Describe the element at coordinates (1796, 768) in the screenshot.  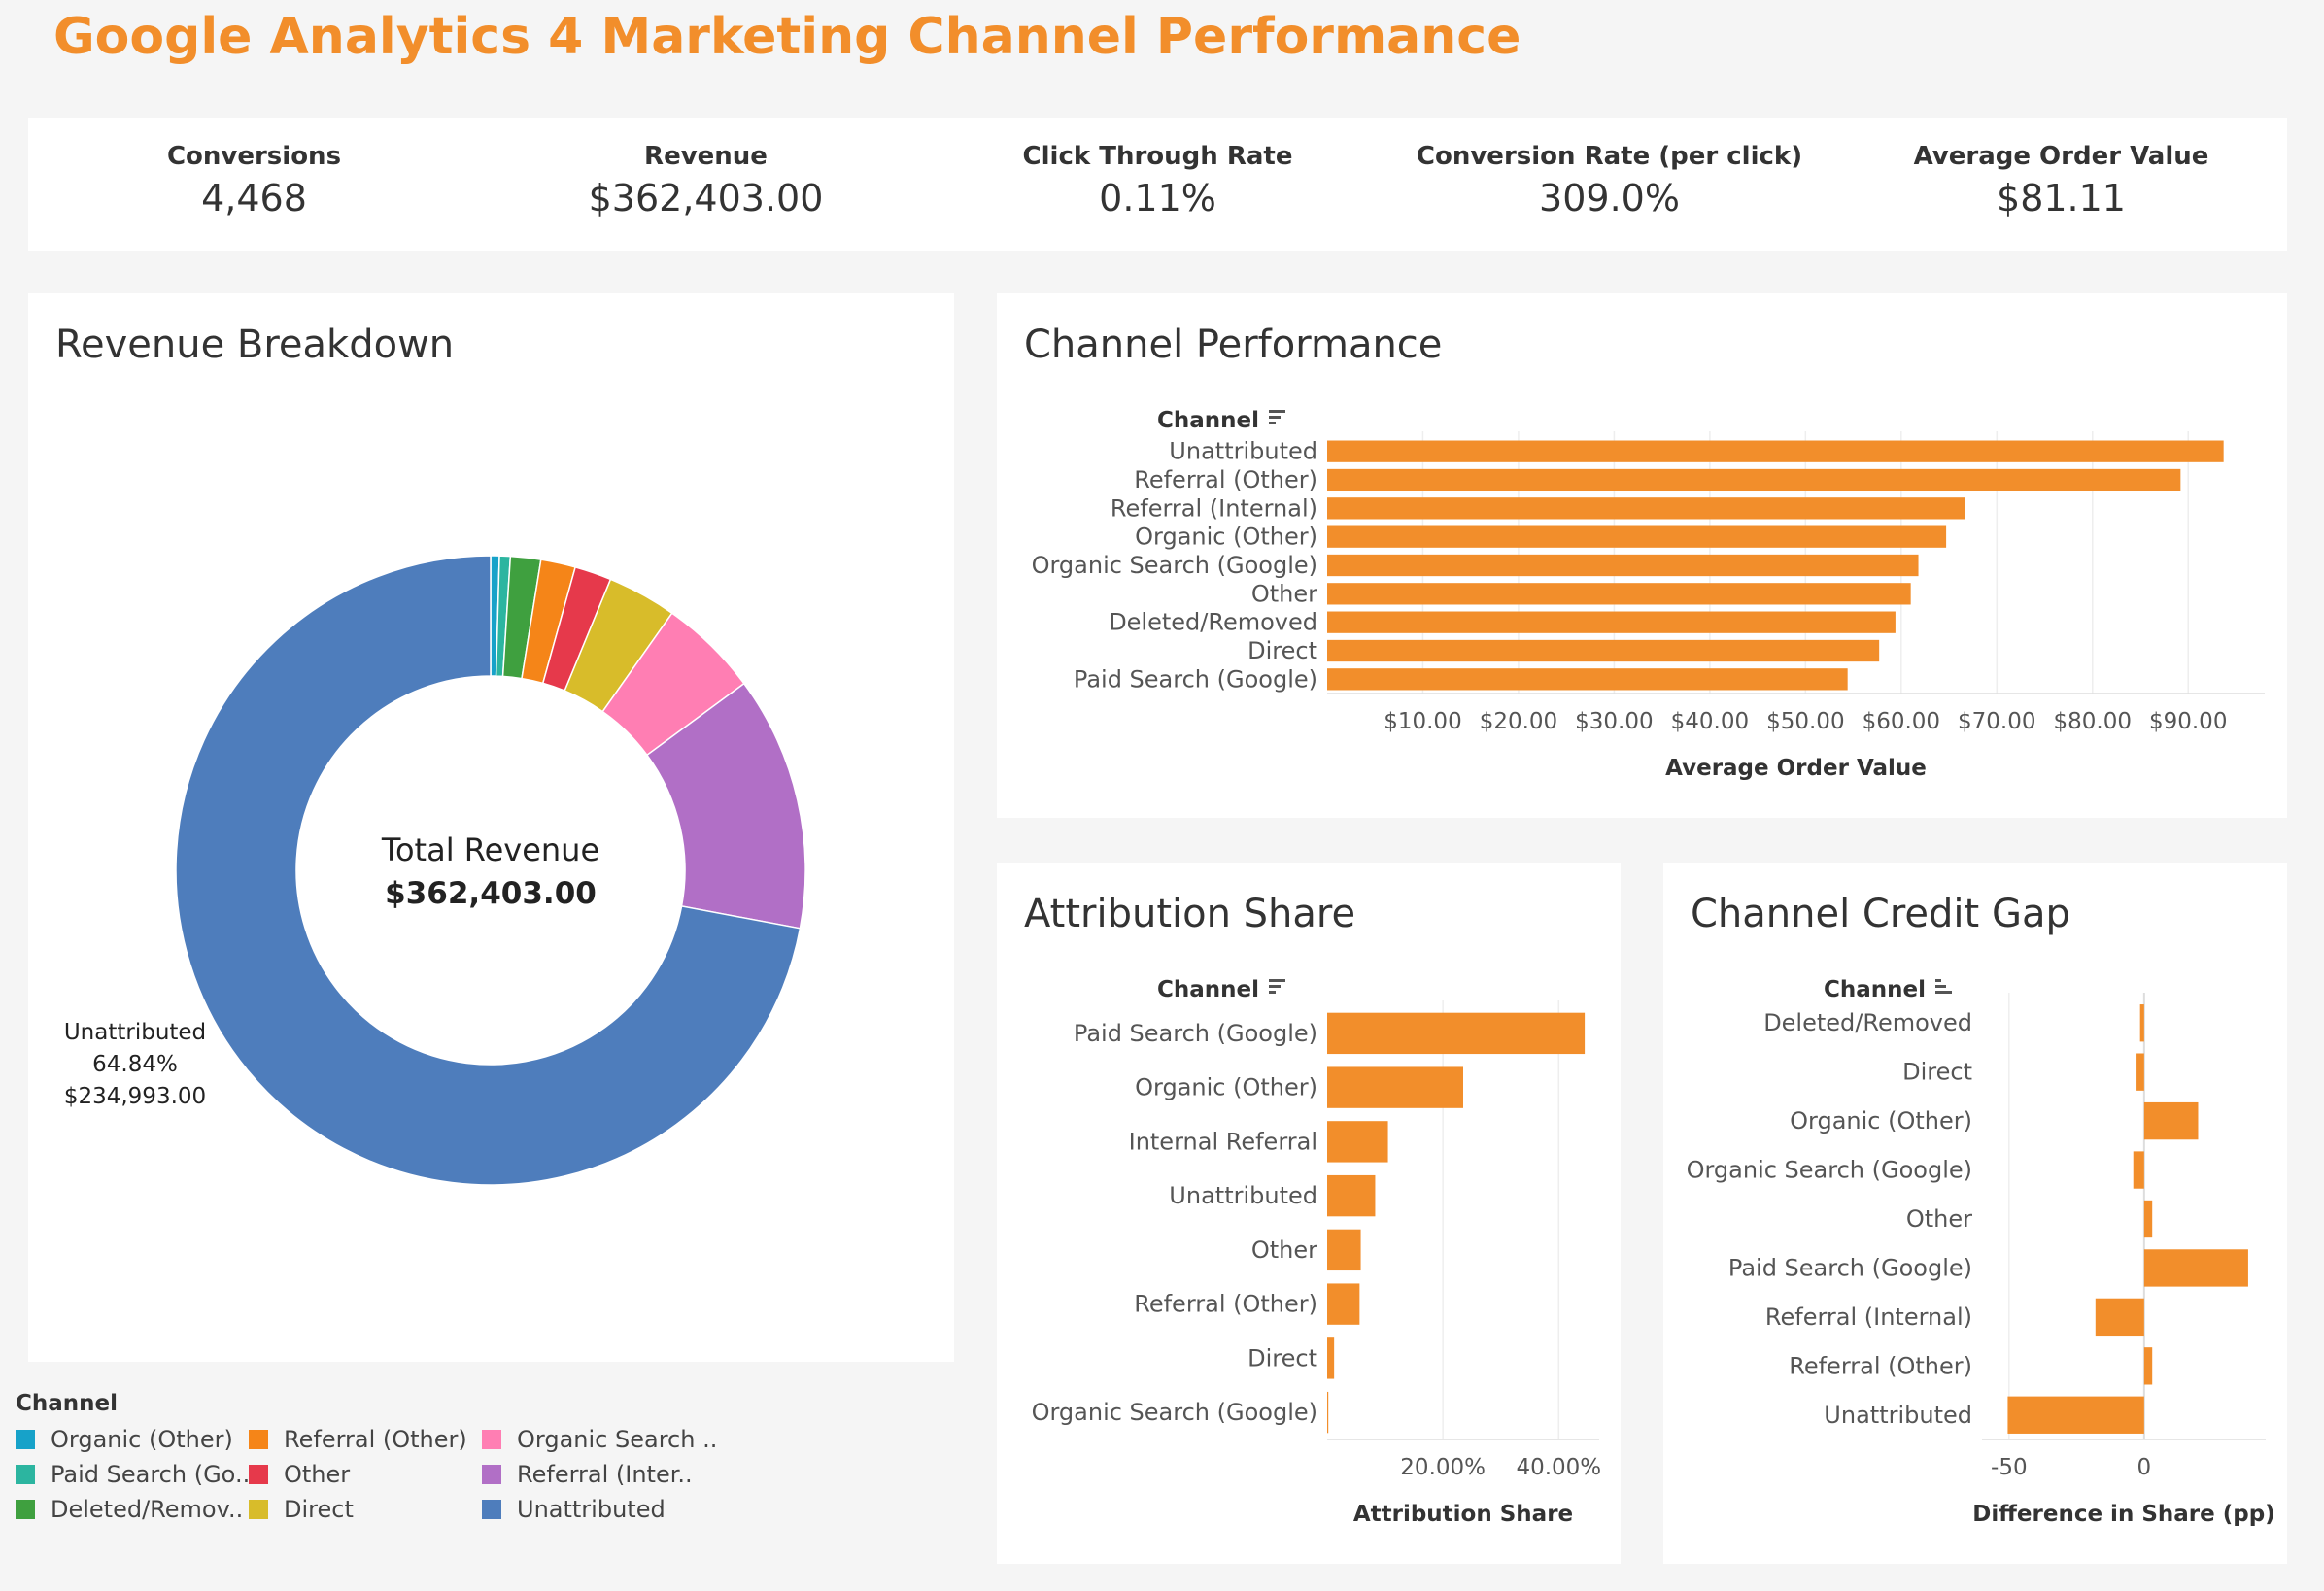
I see `x-axis-title: Average Order Value` at that location.